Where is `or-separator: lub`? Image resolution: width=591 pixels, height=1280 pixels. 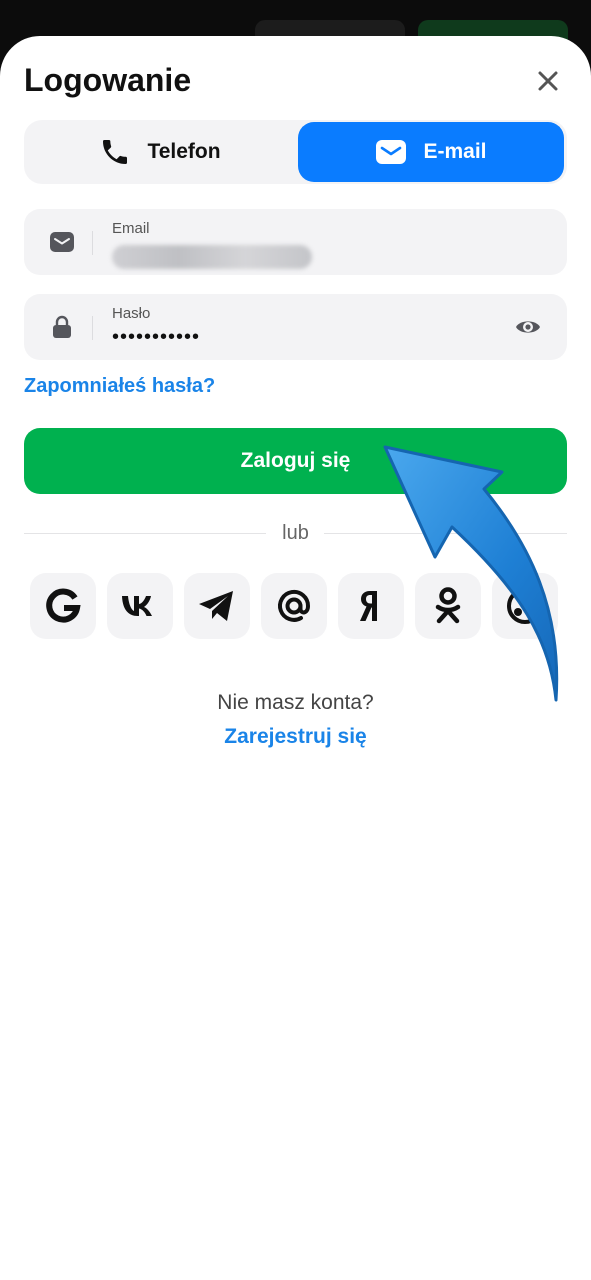
or-separator: lub is located at coordinates (295, 534).